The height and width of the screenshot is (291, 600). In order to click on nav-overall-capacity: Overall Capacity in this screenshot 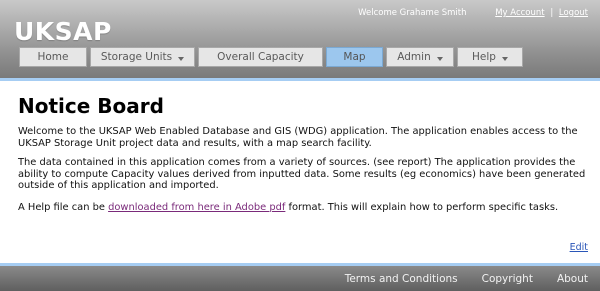, I will do `click(260, 57)`.